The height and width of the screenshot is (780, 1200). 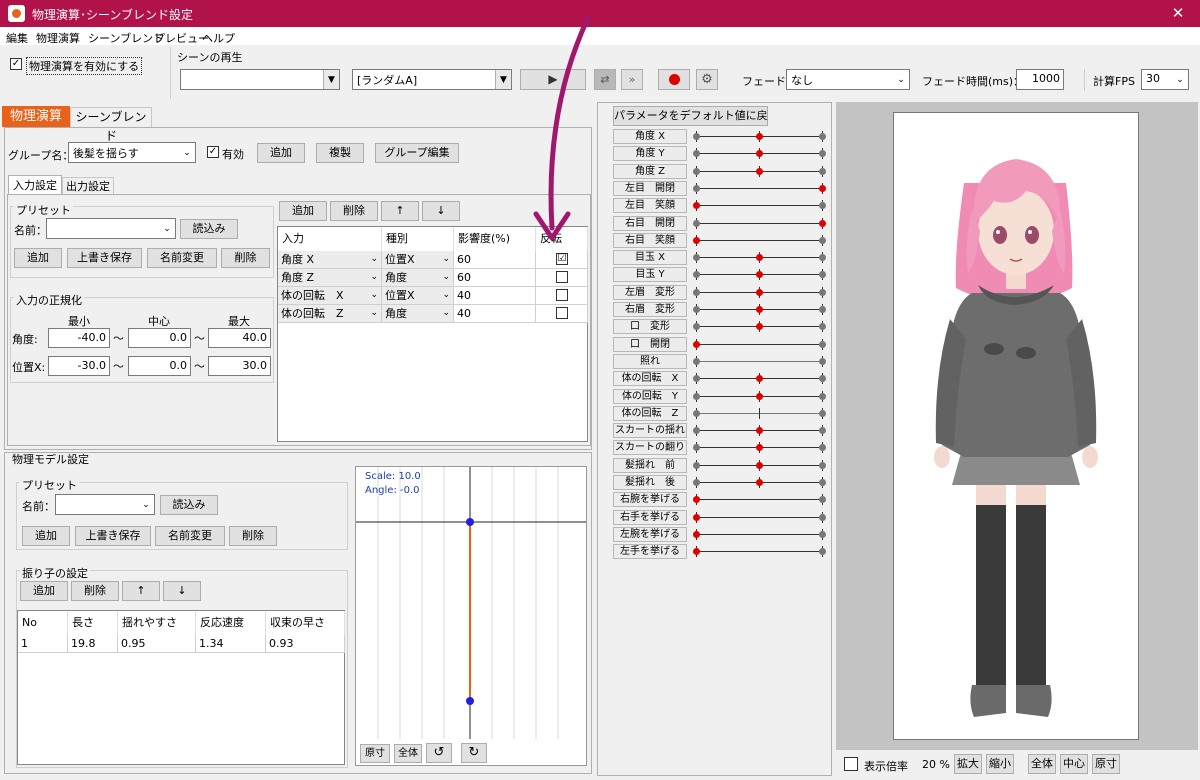 I want to click on input-cell: 体の回転 X ⌄, so click(x=330, y=296).